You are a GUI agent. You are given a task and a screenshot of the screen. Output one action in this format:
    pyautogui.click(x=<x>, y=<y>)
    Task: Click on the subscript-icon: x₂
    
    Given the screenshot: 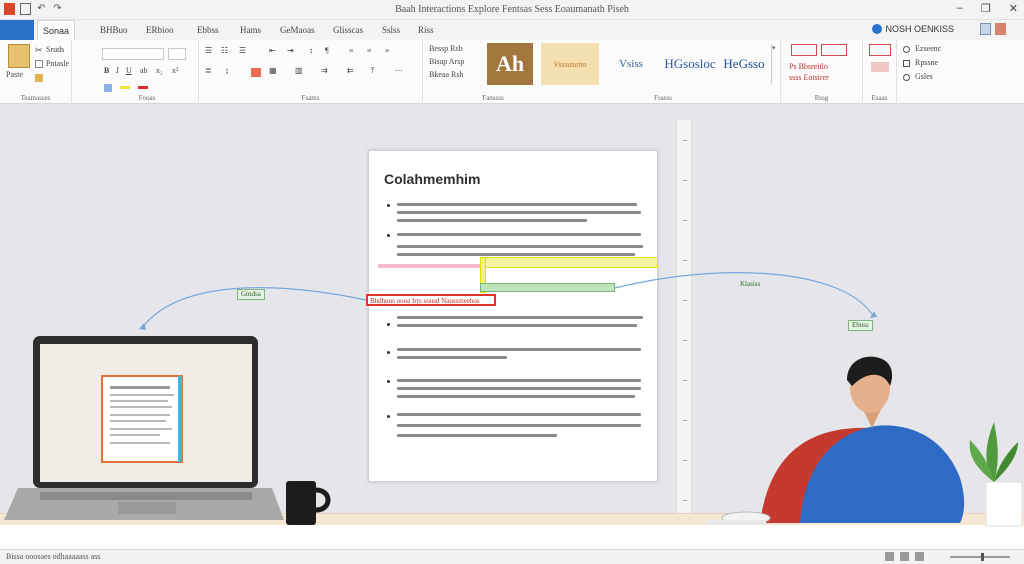 What is the action you would take?
    pyautogui.click(x=159, y=70)
    